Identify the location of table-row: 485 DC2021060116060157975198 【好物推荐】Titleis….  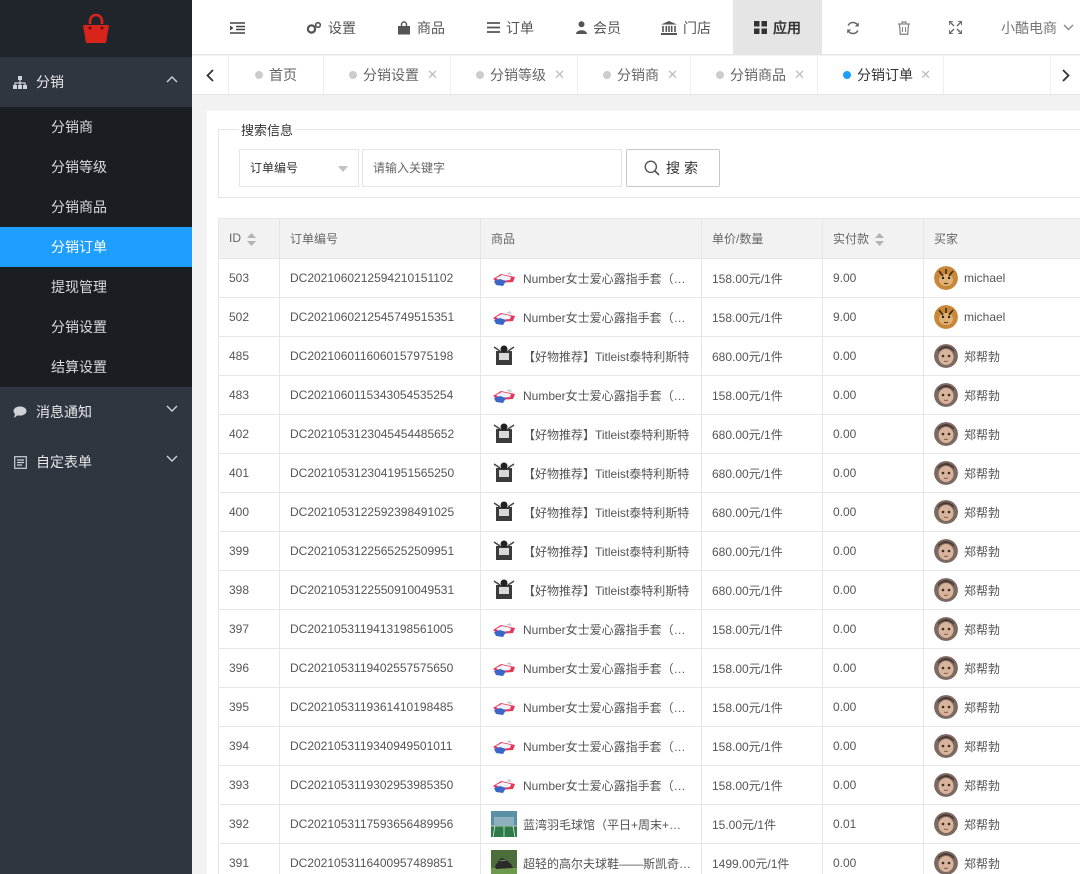
(649, 356).